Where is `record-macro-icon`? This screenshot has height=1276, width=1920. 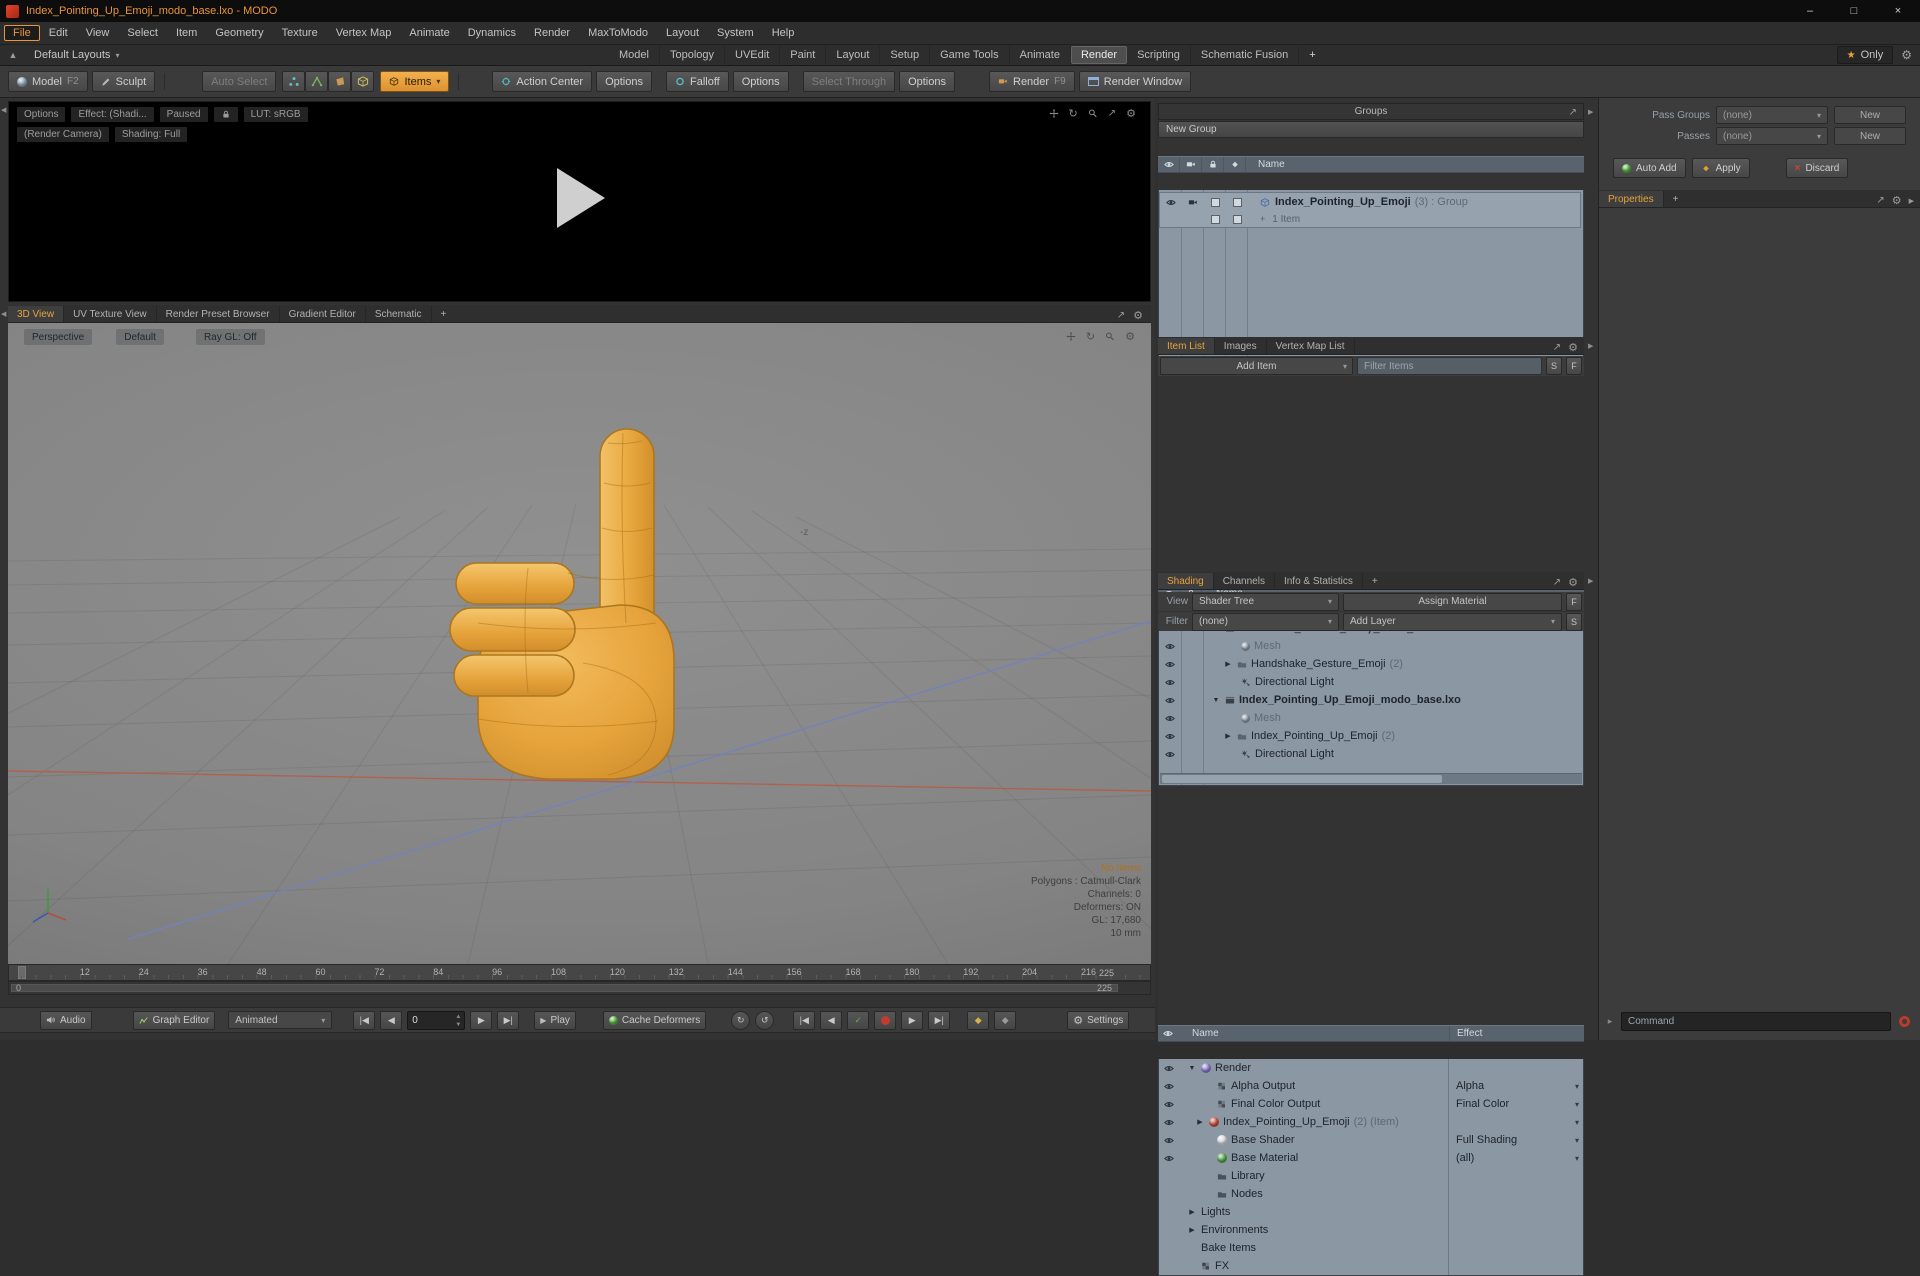 record-macro-icon is located at coordinates (1904, 1021).